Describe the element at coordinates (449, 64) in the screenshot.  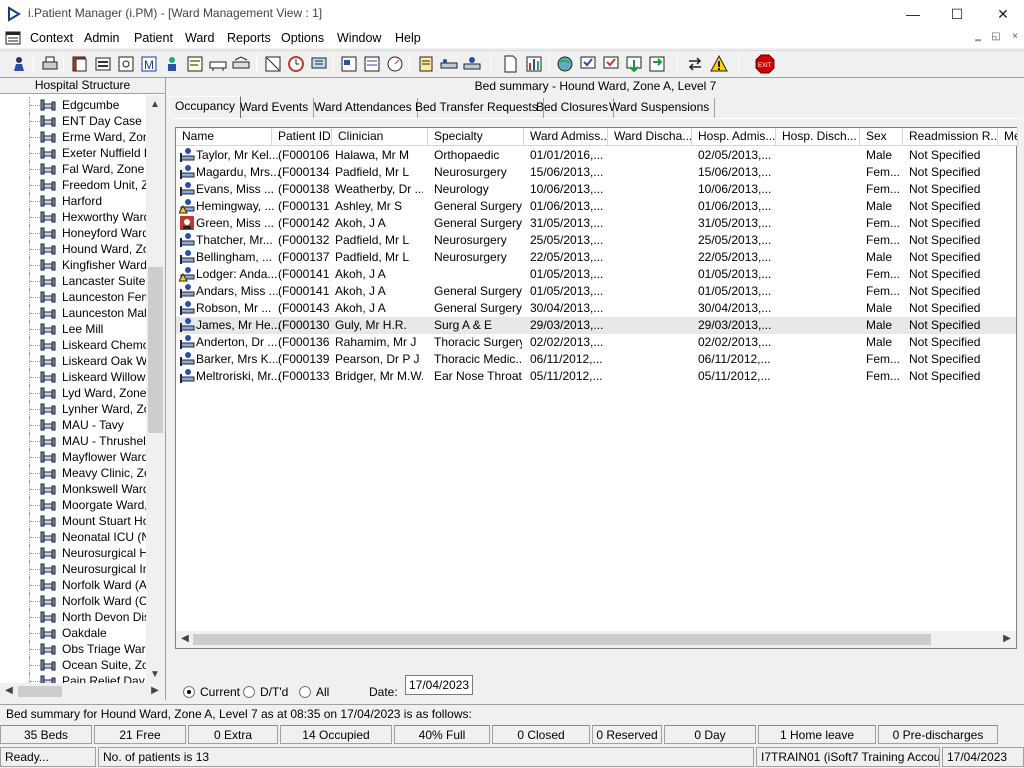
I see `bed-transfer-icon` at that location.